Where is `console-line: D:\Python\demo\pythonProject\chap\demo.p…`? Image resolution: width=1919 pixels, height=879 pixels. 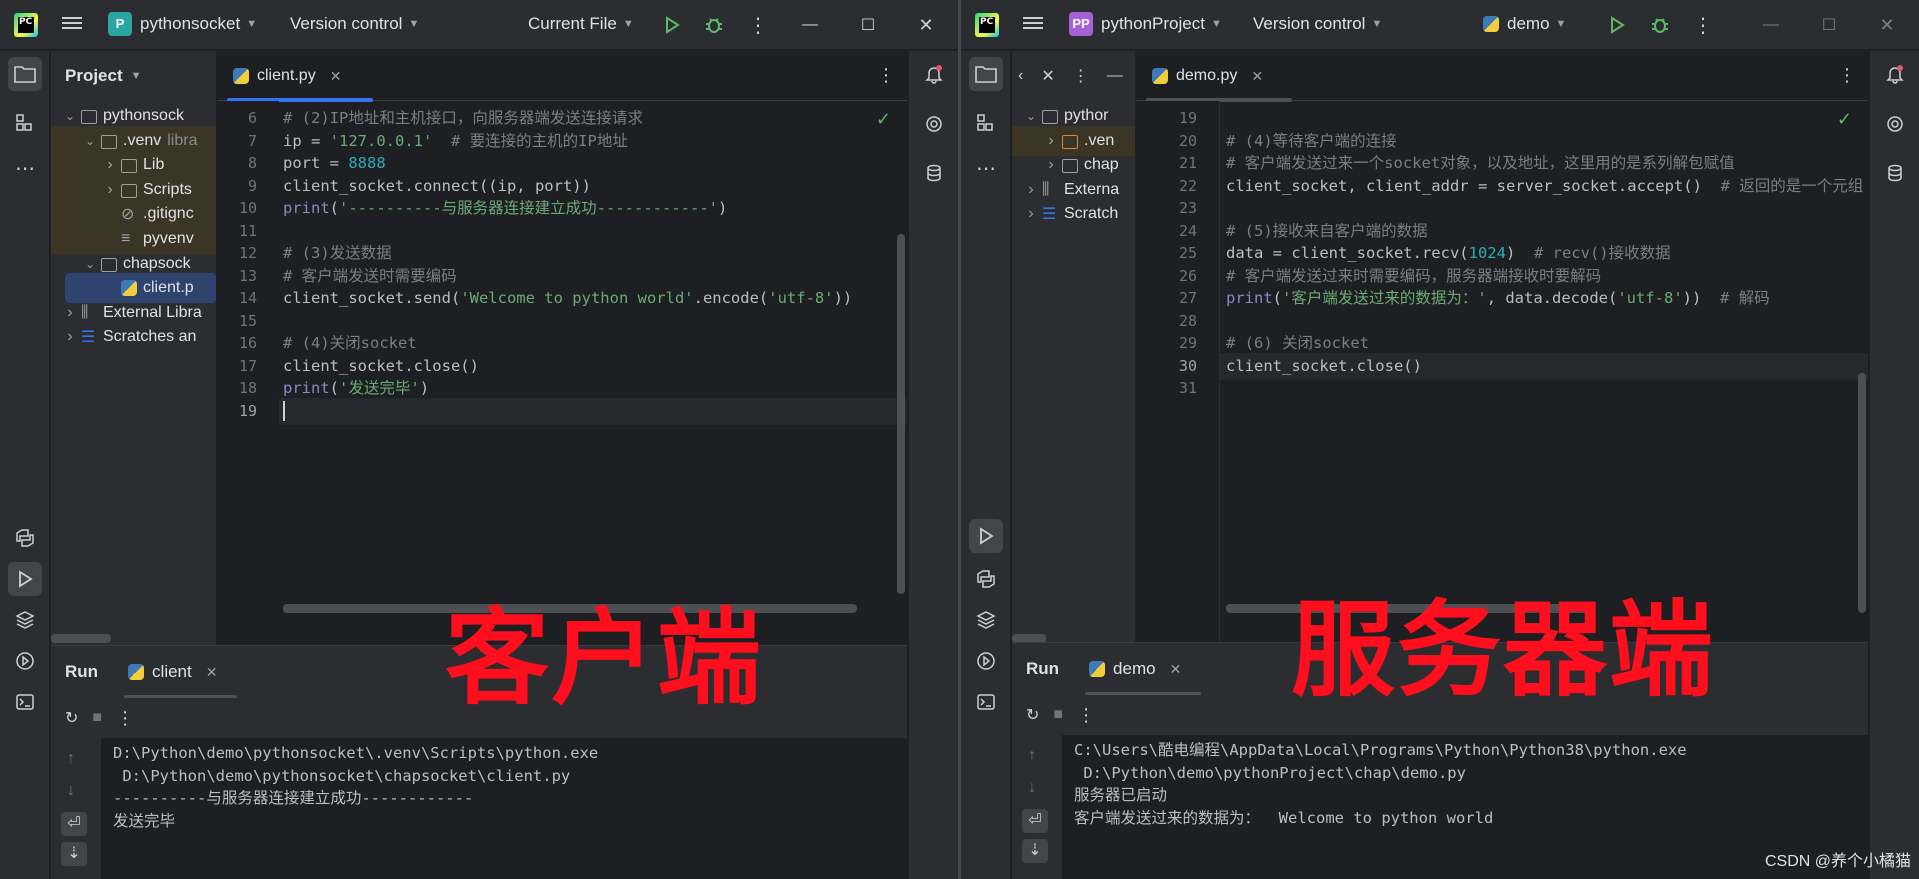 console-line: D:\Python\demo\pythonProject\chap\demo.p… is located at coordinates (1270, 772).